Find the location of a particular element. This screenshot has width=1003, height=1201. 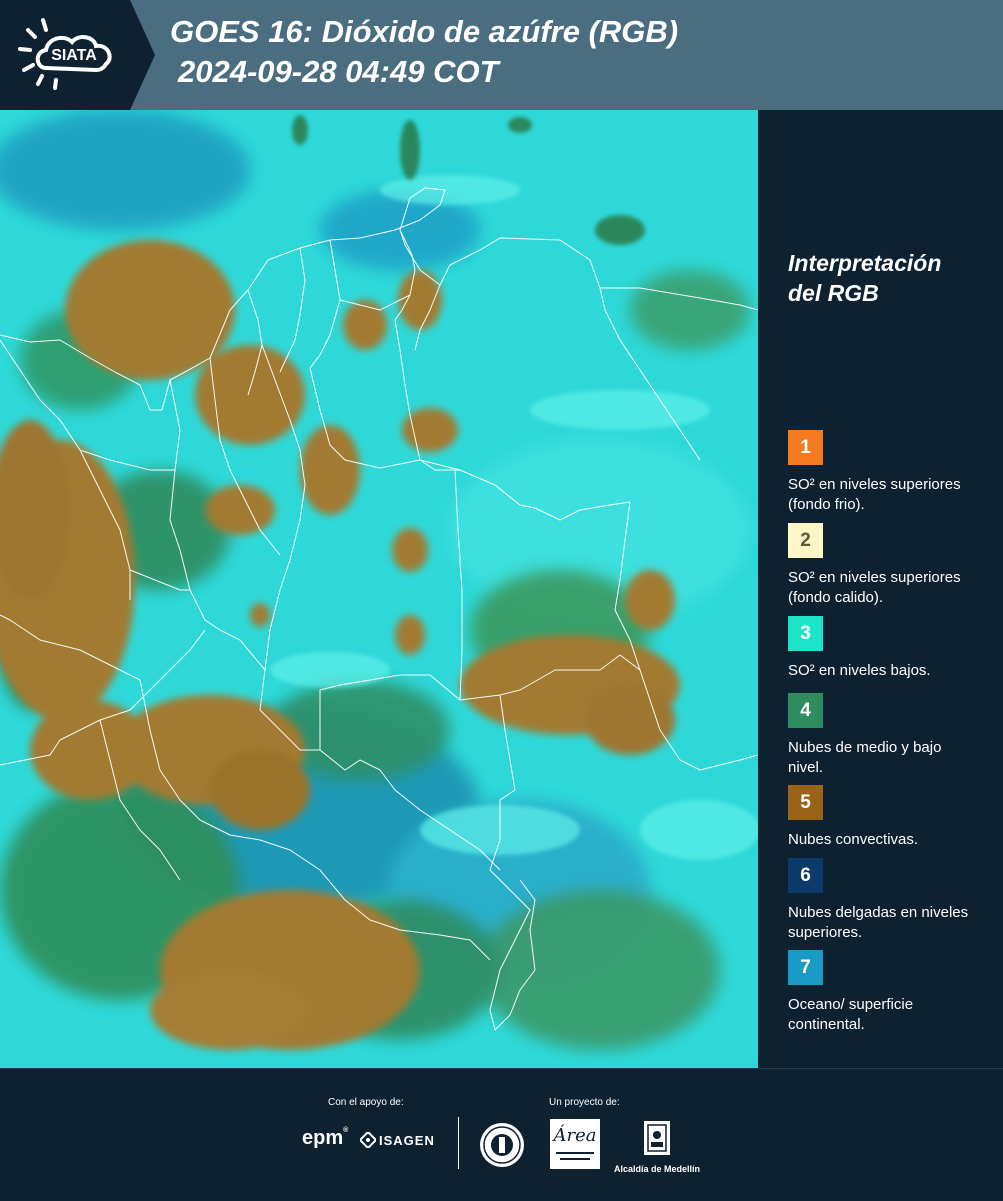

alcaldia-medellin-logo: Alcaldía de Medellín is located at coordinates (657, 1146).